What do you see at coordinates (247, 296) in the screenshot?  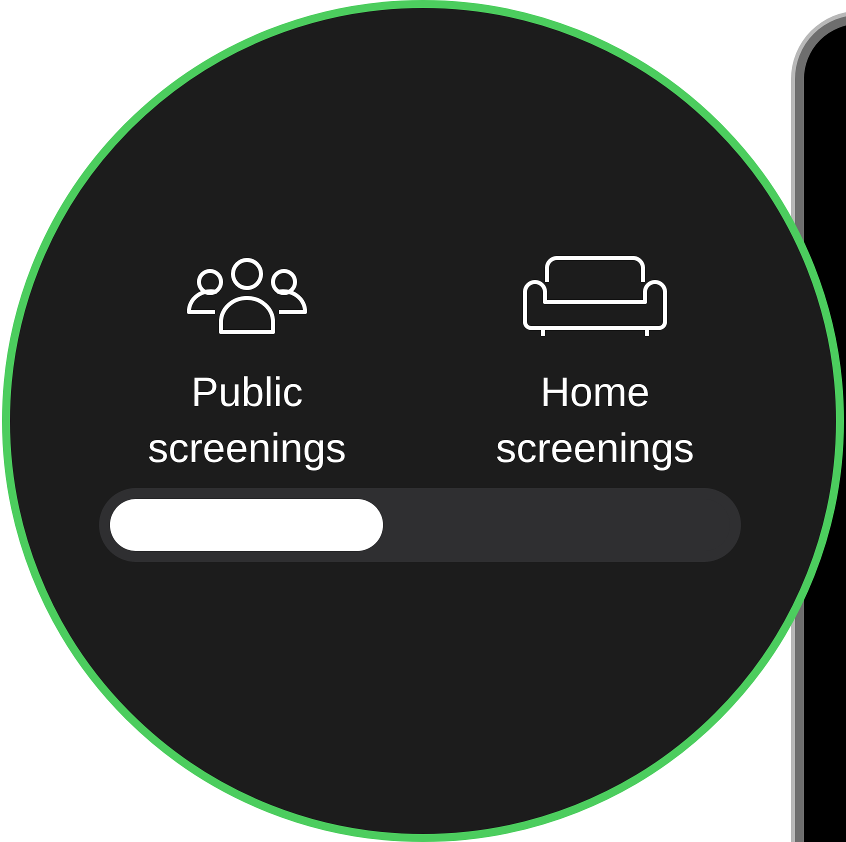 I see `people-group-icon` at bounding box center [247, 296].